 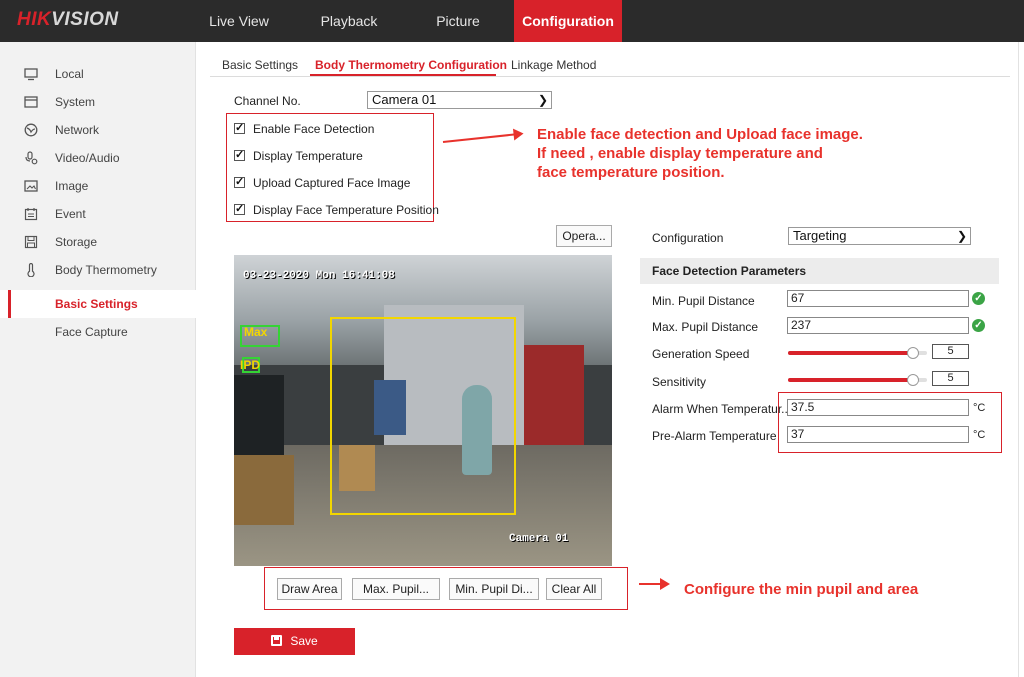 What do you see at coordinates (554, 400) in the screenshot?
I see `video-scene-red-wall` at bounding box center [554, 400].